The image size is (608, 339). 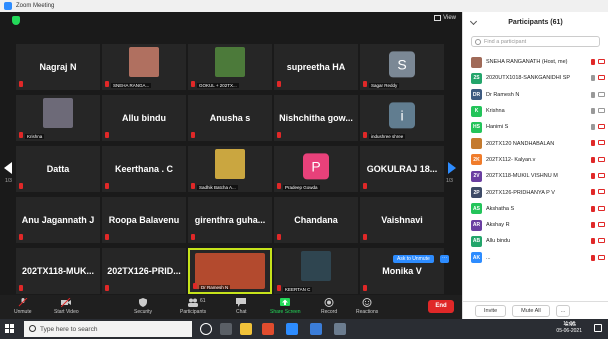 I want to click on unmute-label: Unmute, so click(x=23, y=312).